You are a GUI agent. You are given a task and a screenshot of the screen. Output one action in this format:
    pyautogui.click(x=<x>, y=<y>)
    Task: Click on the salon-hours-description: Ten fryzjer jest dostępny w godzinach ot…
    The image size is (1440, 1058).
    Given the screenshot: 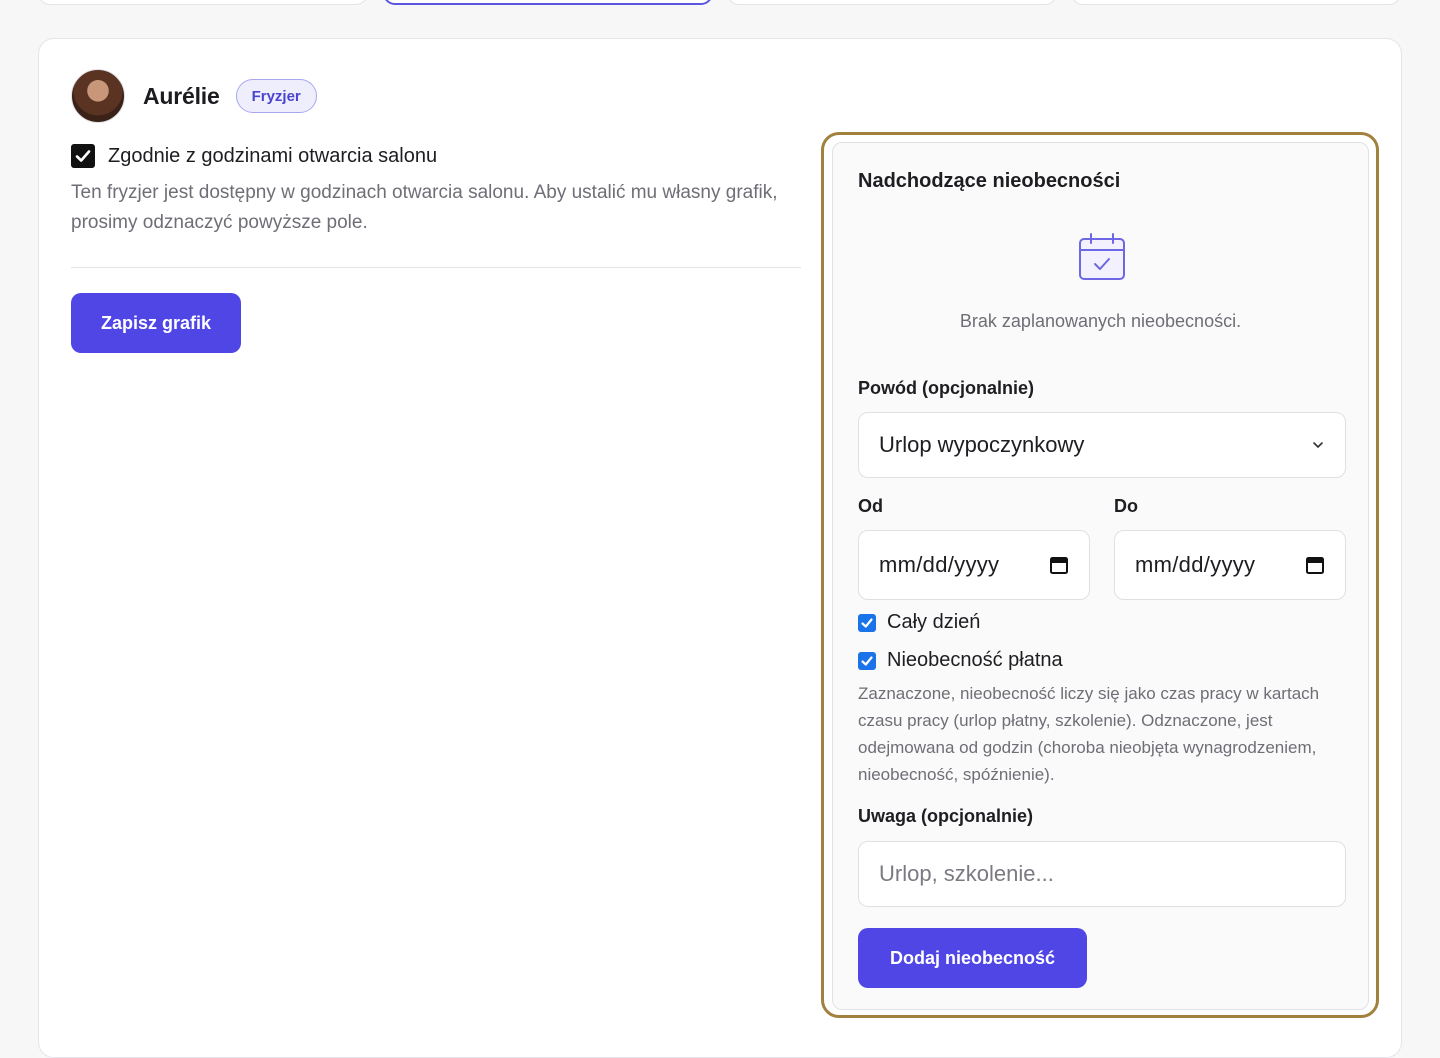 What is the action you would take?
    pyautogui.click(x=424, y=207)
    